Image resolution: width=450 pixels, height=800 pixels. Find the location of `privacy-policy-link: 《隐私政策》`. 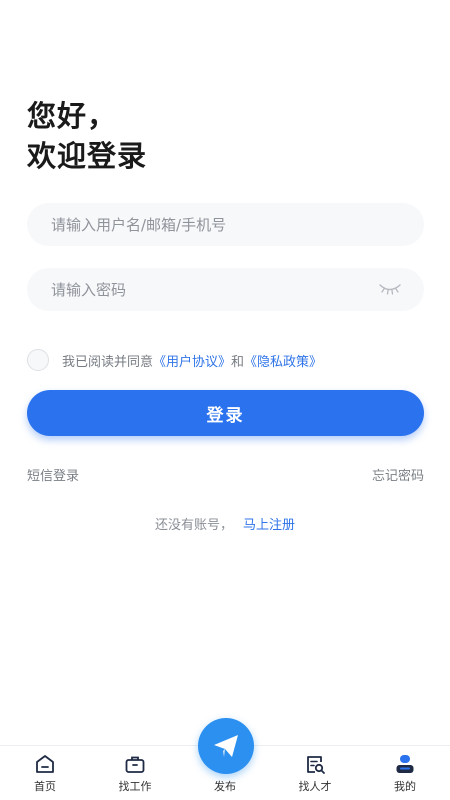

privacy-policy-link: 《隐私政策》 is located at coordinates (283, 360).